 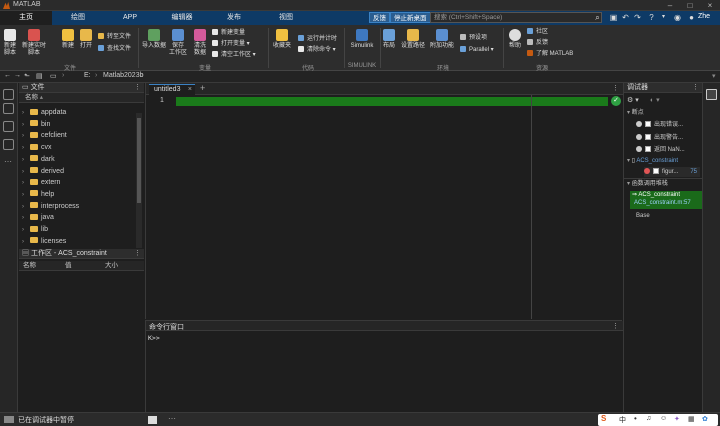 What do you see at coordinates (637, 17) in the screenshot?
I see `redo-icon: ↷` at bounding box center [637, 17].